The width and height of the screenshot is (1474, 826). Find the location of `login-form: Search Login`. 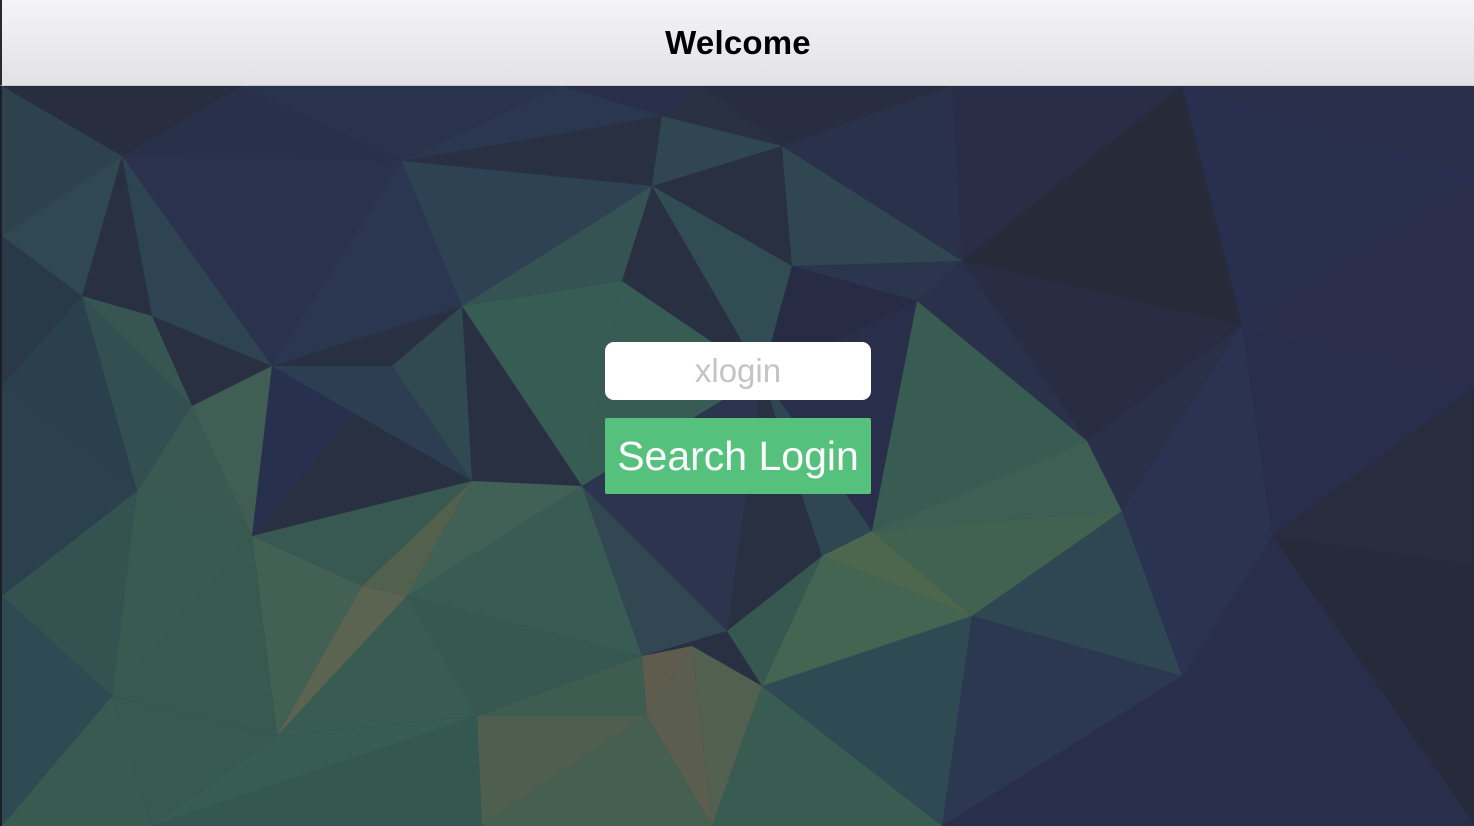

login-form: Search Login is located at coordinates (738, 418).